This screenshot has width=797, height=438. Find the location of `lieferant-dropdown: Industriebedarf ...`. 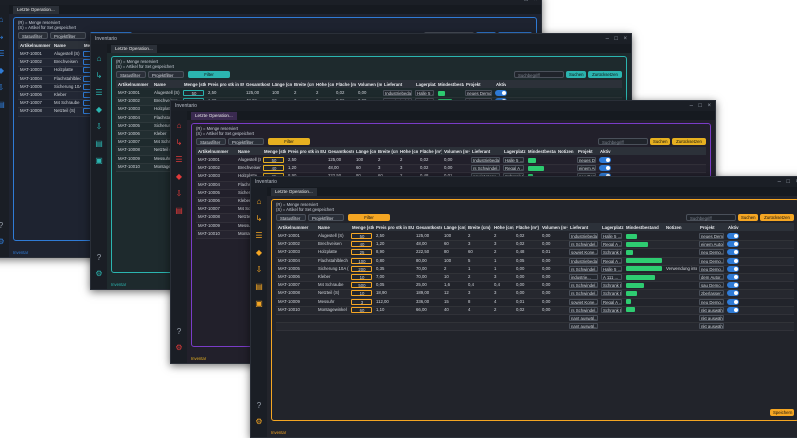

lieferant-dropdown: Industriebedarf ... is located at coordinates (397, 93).